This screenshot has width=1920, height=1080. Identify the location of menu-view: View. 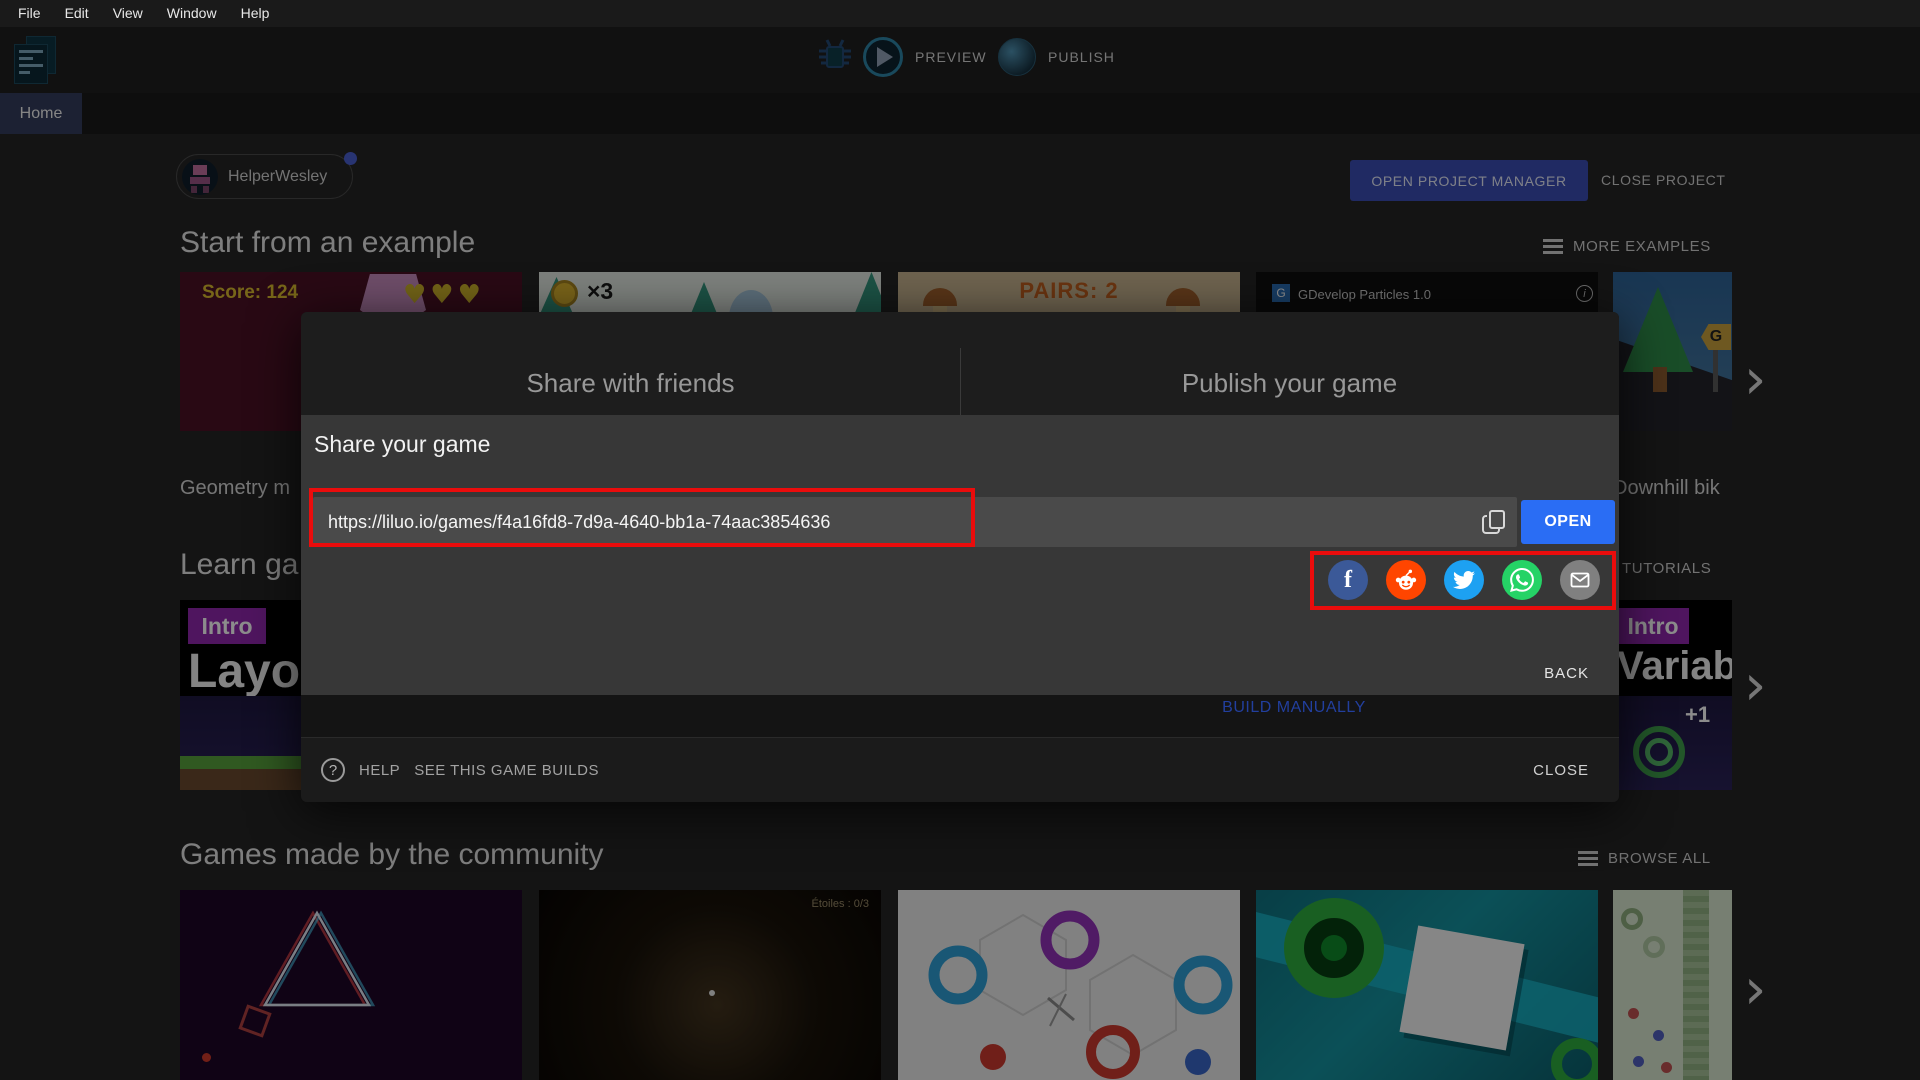
(128, 13).